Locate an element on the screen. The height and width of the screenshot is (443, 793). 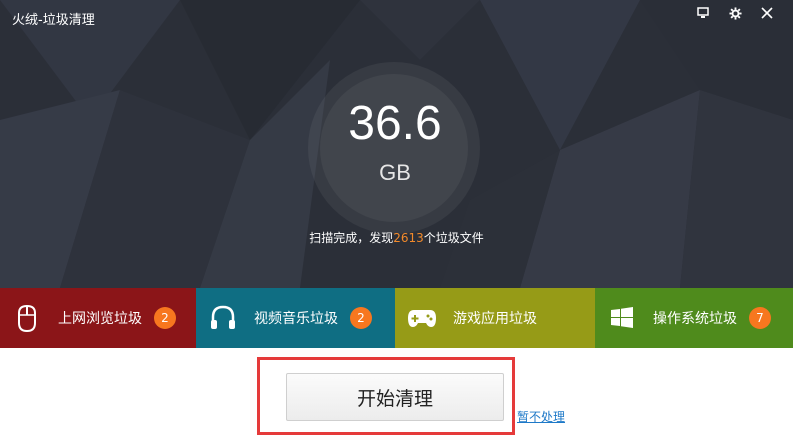
window-title: 火绒-垃圾清理 is located at coordinates (53, 20).